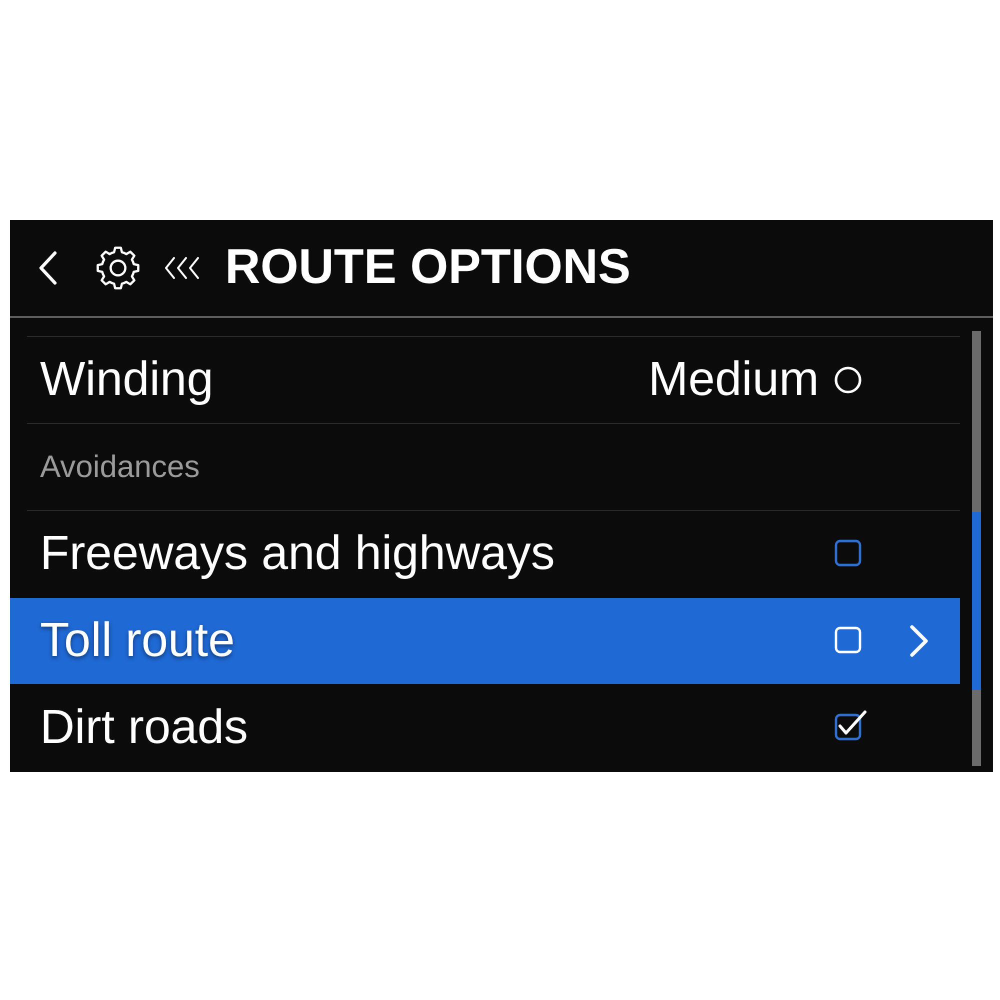 The height and width of the screenshot is (1000, 1000). I want to click on option-label: Dirt roads, so click(144, 728).